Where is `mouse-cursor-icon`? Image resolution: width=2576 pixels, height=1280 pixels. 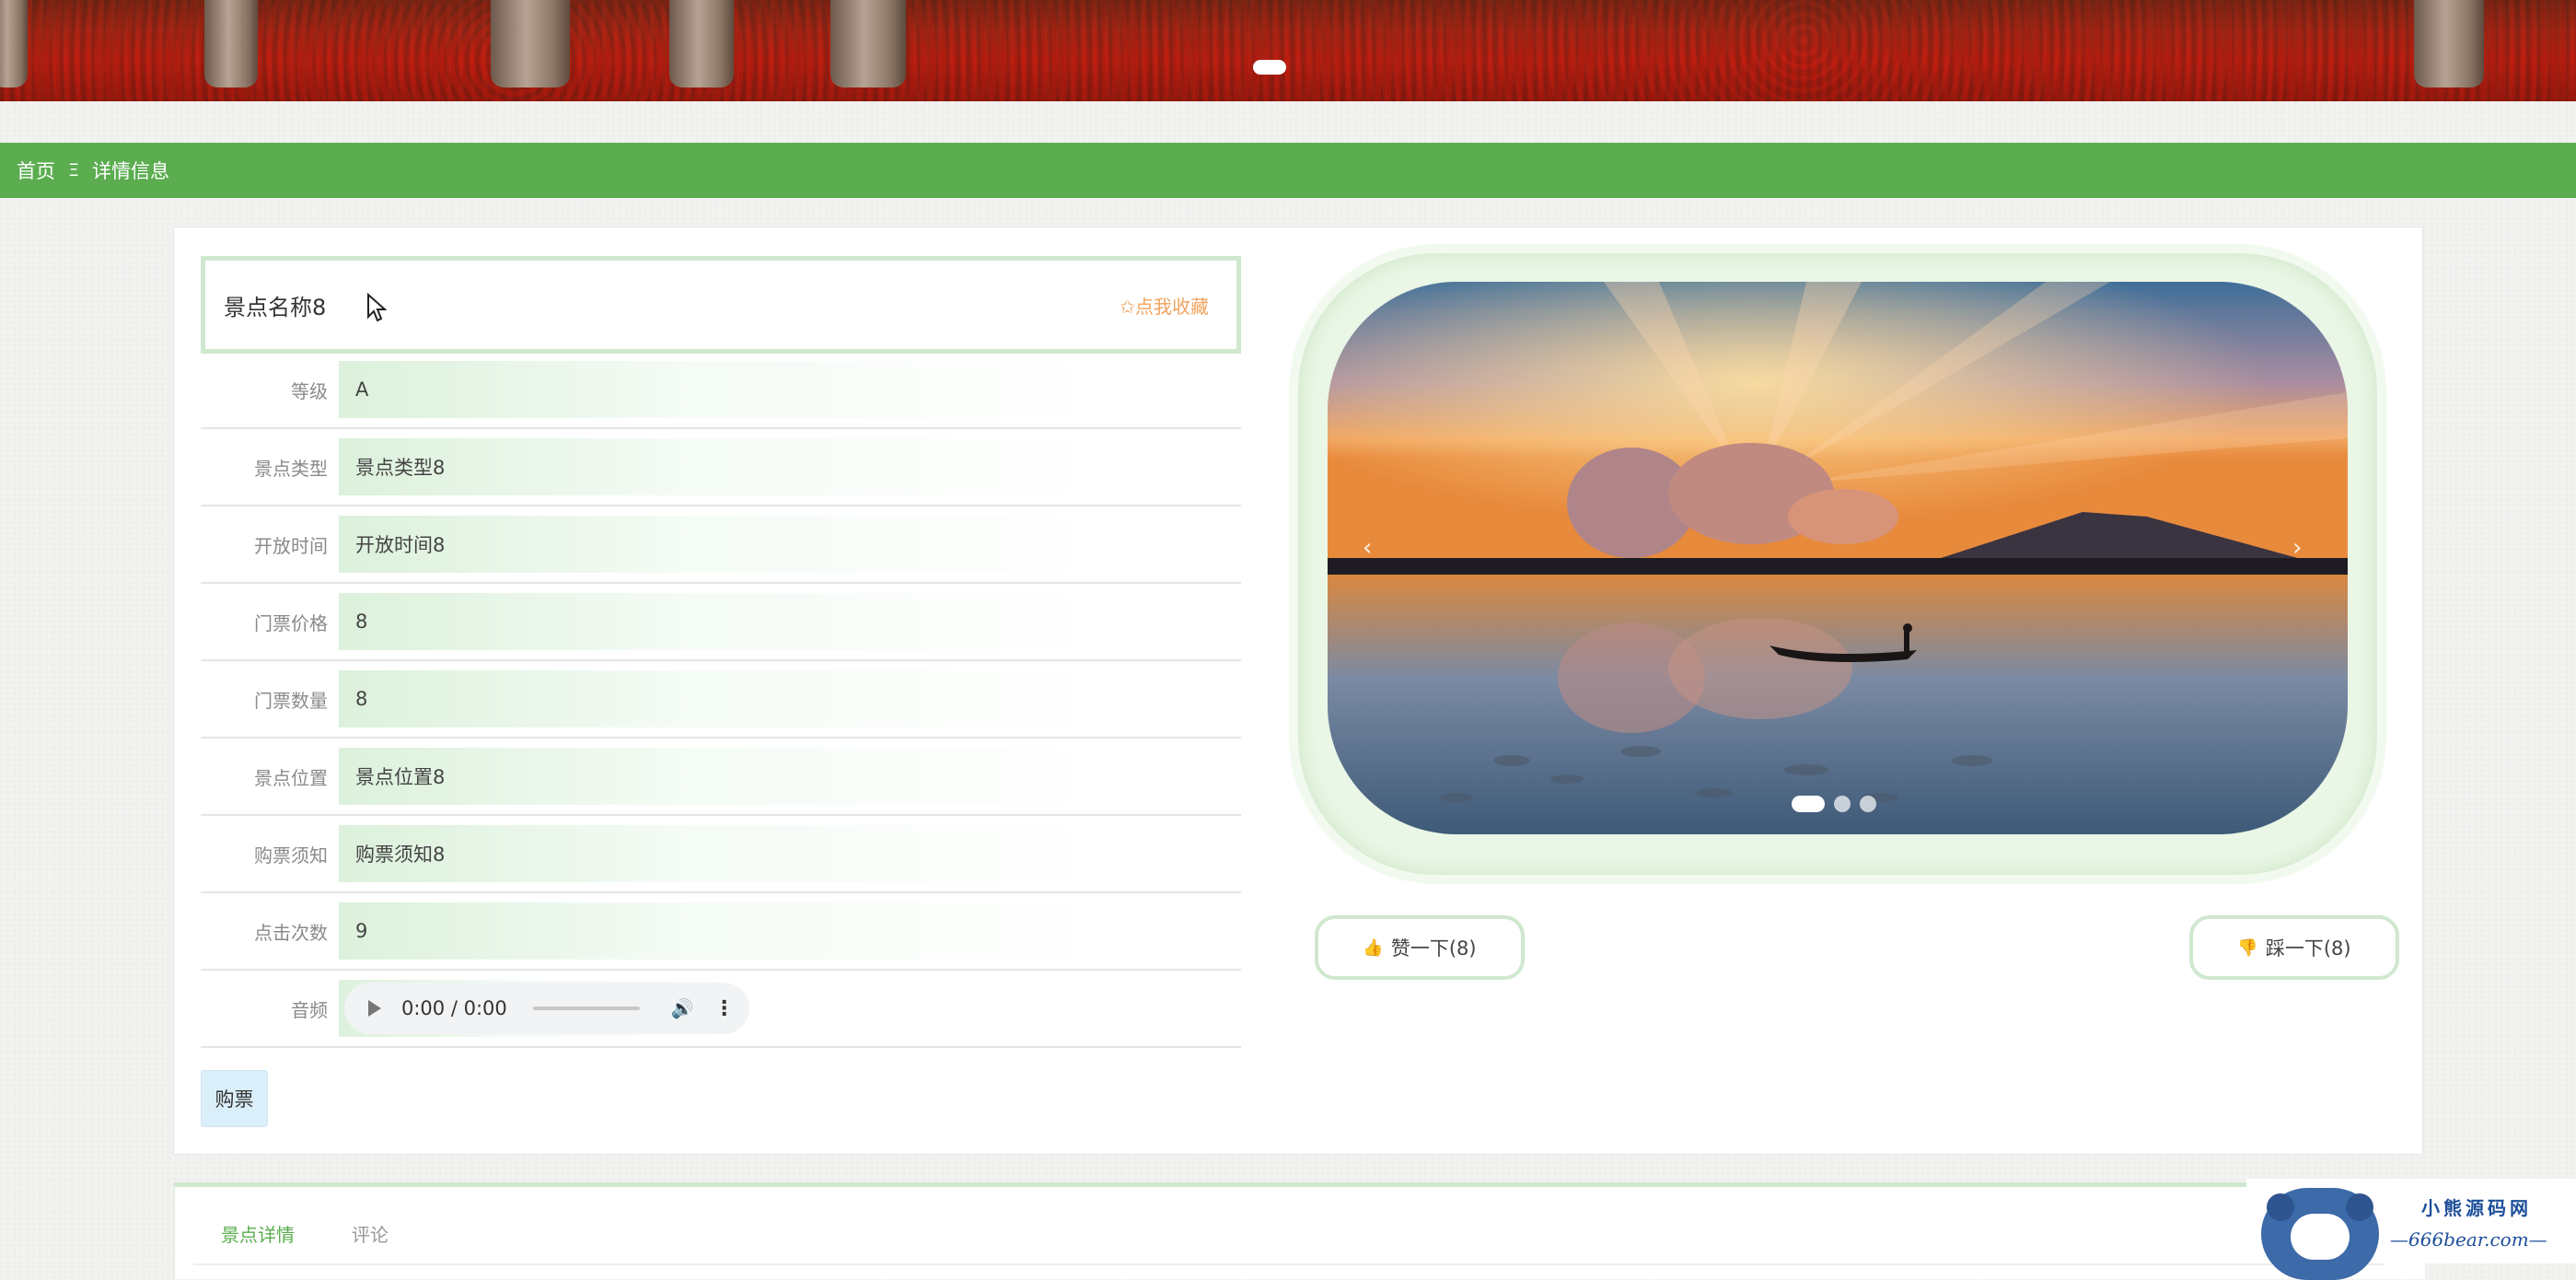 mouse-cursor-icon is located at coordinates (377, 307).